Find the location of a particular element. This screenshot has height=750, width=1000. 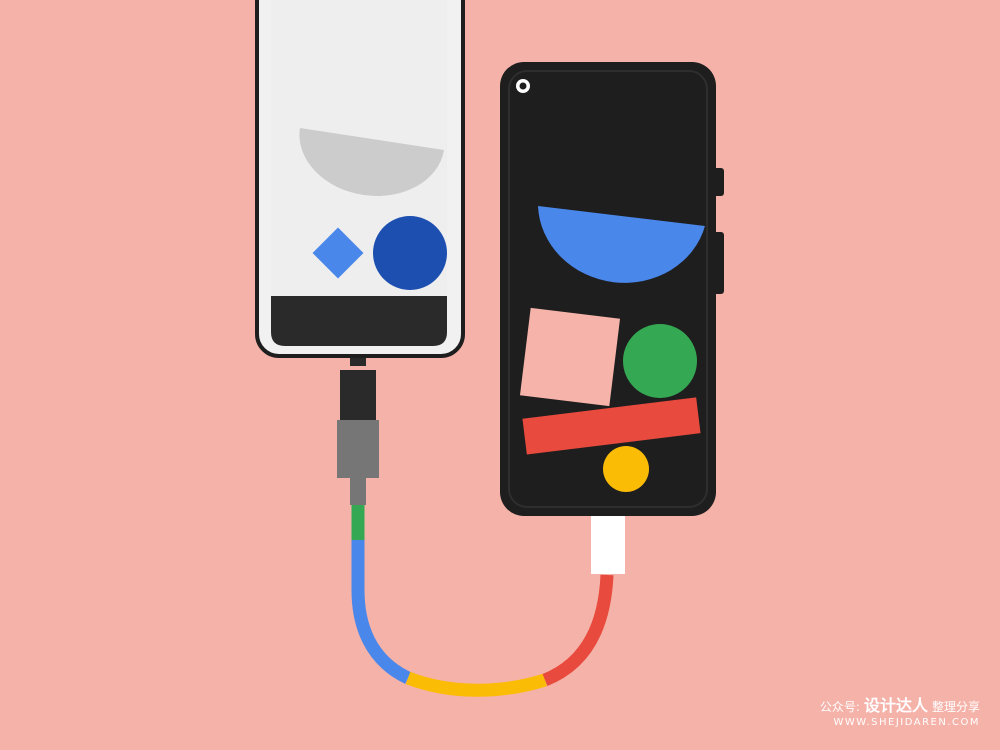

watermark-line1: 公众号: 设计达人 整理分享 is located at coordinates (900, 706).